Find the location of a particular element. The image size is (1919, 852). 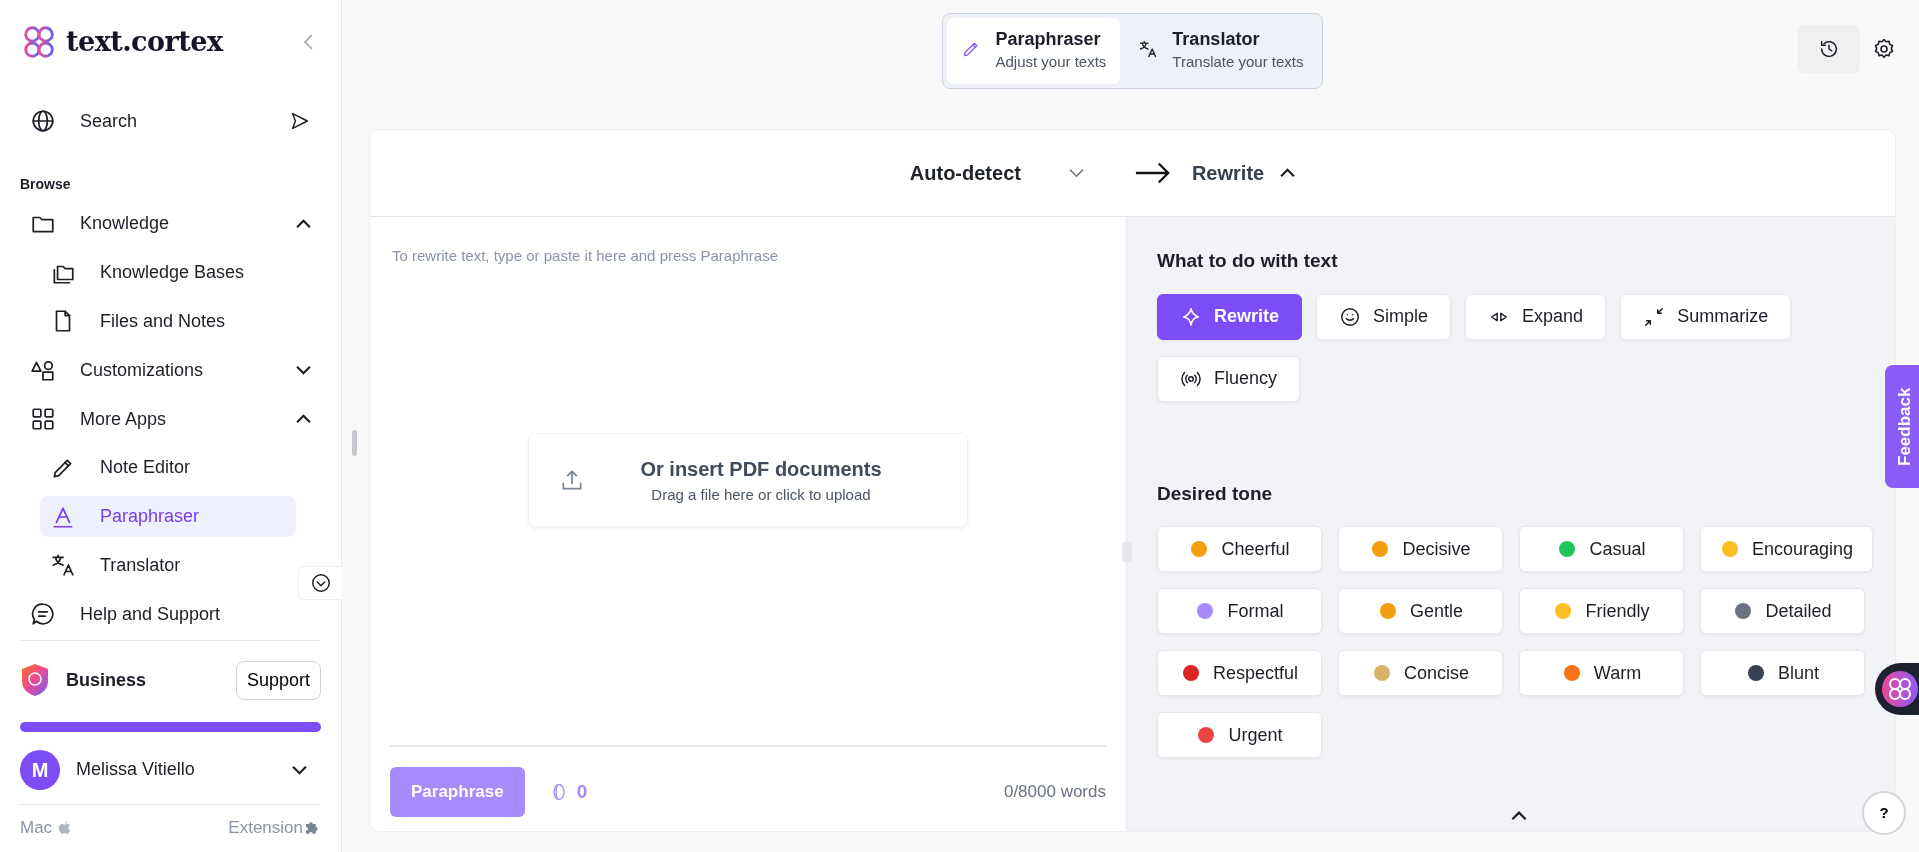

tone-chip: Respectful is located at coordinates (1239, 673).